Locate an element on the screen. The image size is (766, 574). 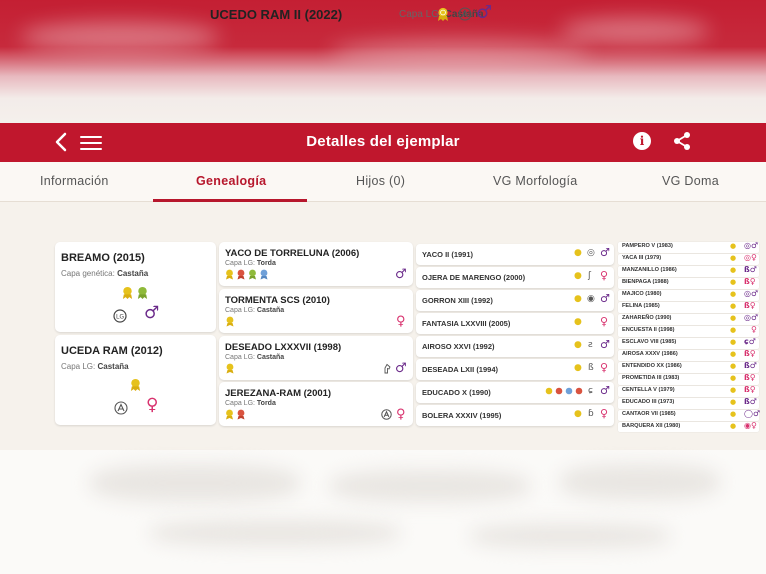
info-icon: i is located at coordinates (642, 141).